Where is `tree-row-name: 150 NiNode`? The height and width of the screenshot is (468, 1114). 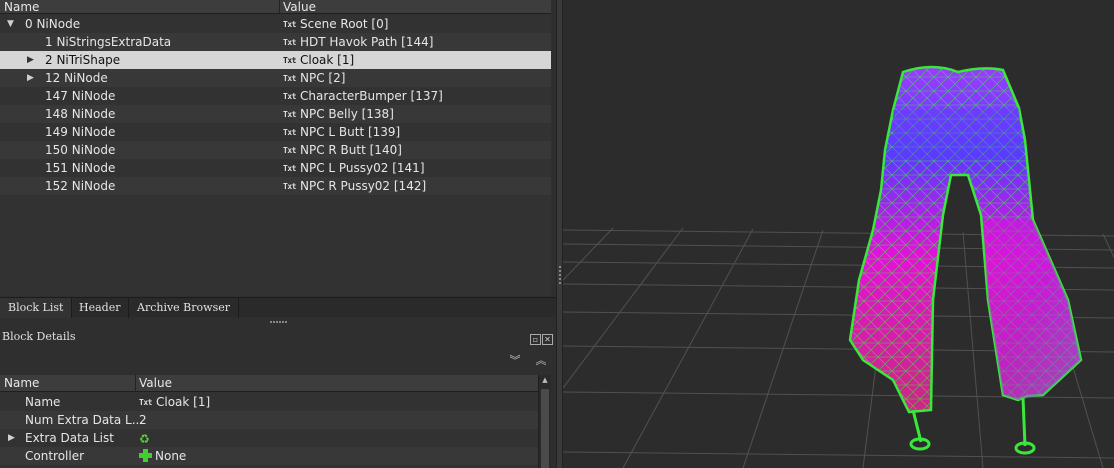
tree-row-name: 150 NiNode is located at coordinates (80, 150).